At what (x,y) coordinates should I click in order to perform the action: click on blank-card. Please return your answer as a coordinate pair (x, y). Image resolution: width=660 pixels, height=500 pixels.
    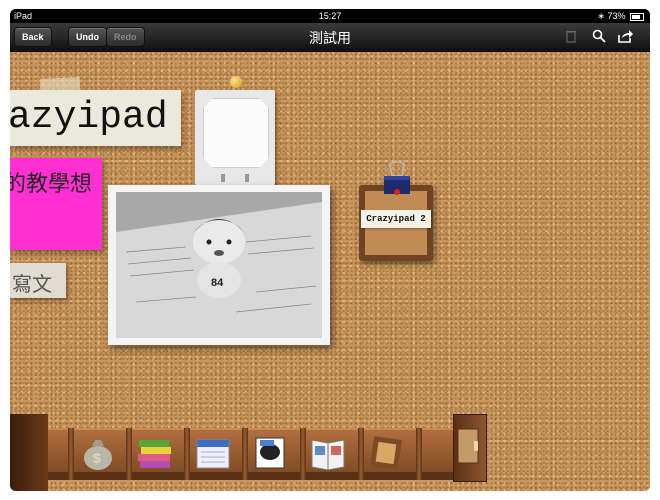
    Looking at the image, I should click on (235, 137).